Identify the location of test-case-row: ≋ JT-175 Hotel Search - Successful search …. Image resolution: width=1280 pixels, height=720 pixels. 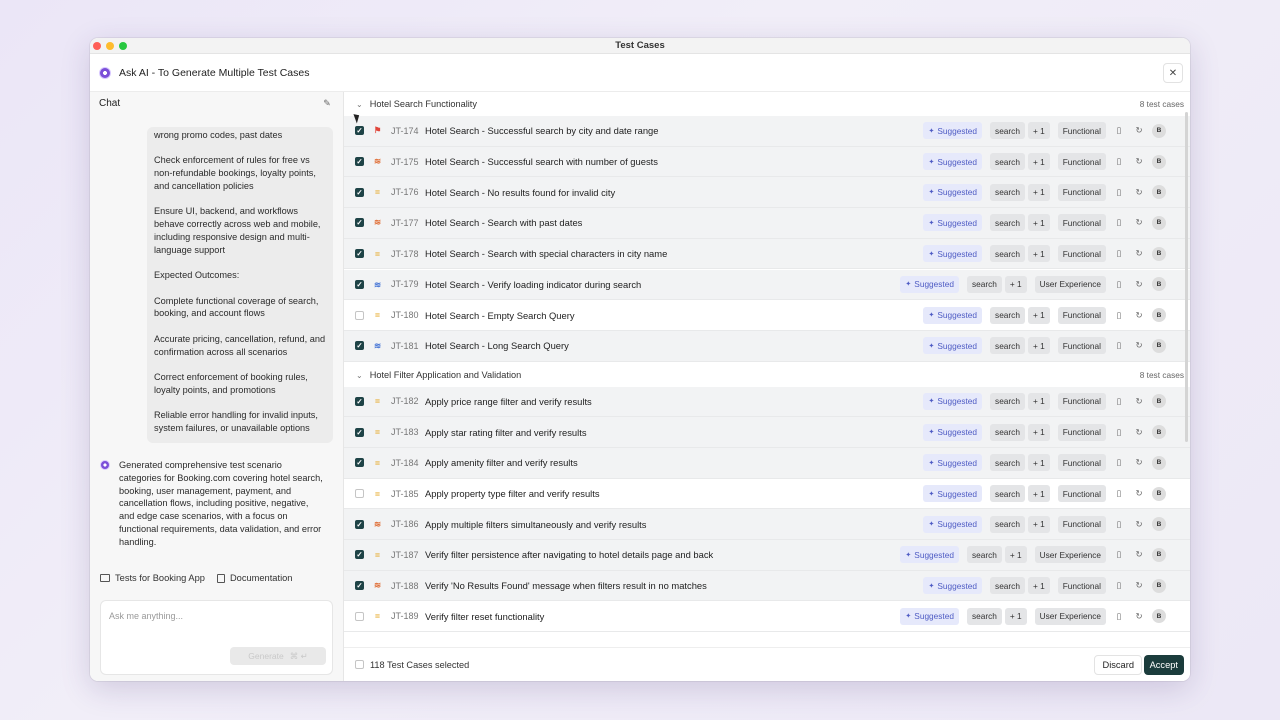
(767, 162).